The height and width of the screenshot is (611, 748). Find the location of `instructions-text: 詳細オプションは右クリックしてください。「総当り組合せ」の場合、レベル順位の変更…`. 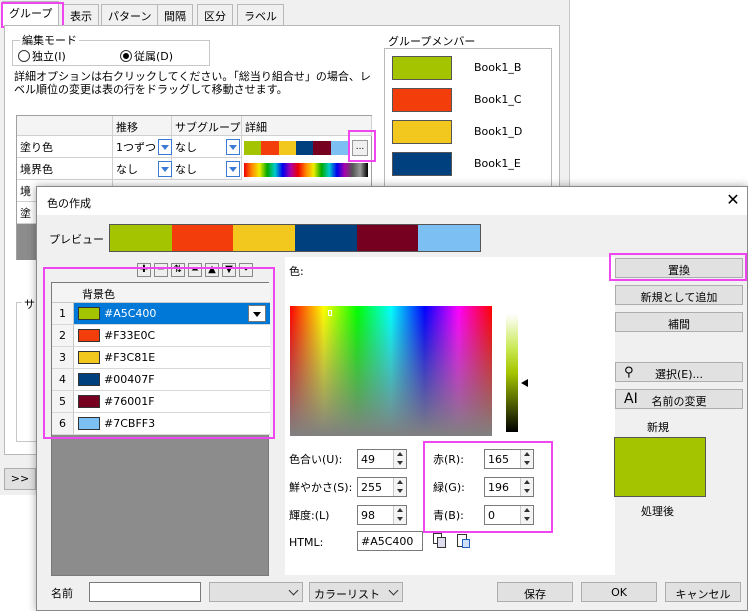

instructions-text: 詳細オプションは右クリックしてください。「総当り組合せ」の場合、レベル順位の変更… is located at coordinates (192, 83).